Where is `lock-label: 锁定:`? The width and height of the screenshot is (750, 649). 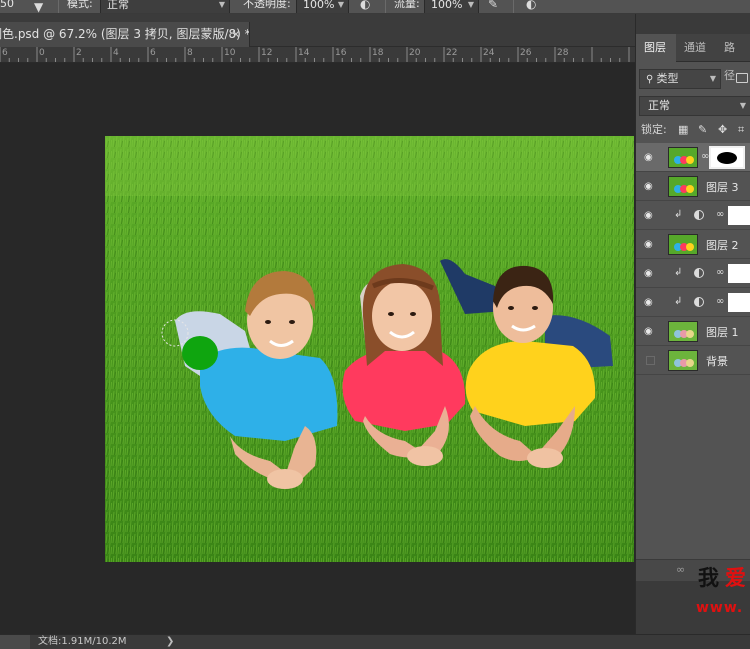 lock-label: 锁定: is located at coordinates (654, 129).